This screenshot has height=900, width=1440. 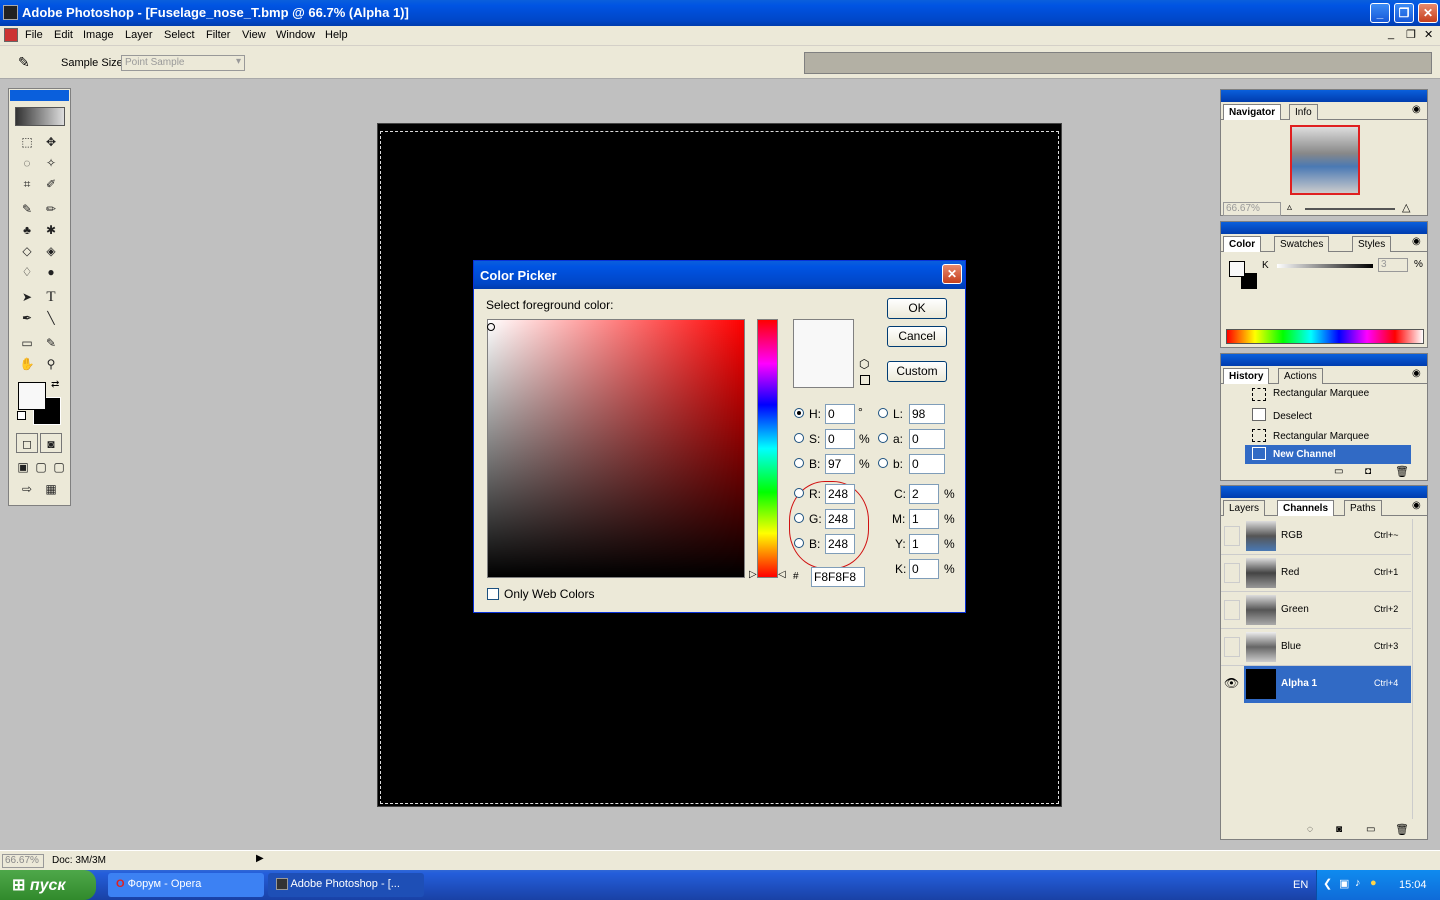 What do you see at coordinates (1325, 336) in the screenshot?
I see `spectrum-bar` at bounding box center [1325, 336].